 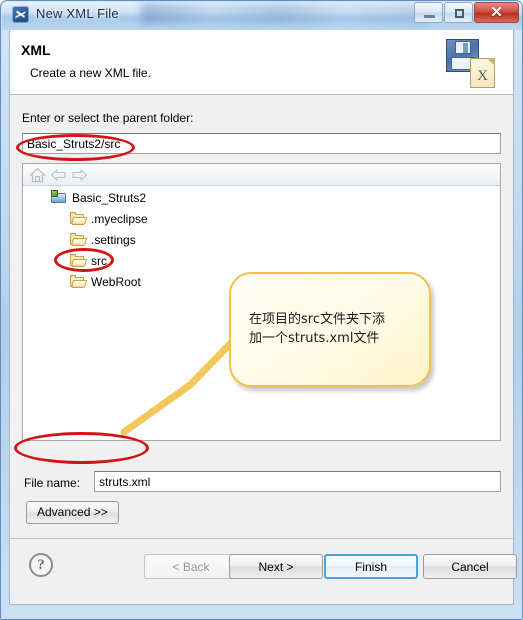 What do you see at coordinates (119, 218) in the screenshot?
I see `tree-item-label: .myeclipse` at bounding box center [119, 218].